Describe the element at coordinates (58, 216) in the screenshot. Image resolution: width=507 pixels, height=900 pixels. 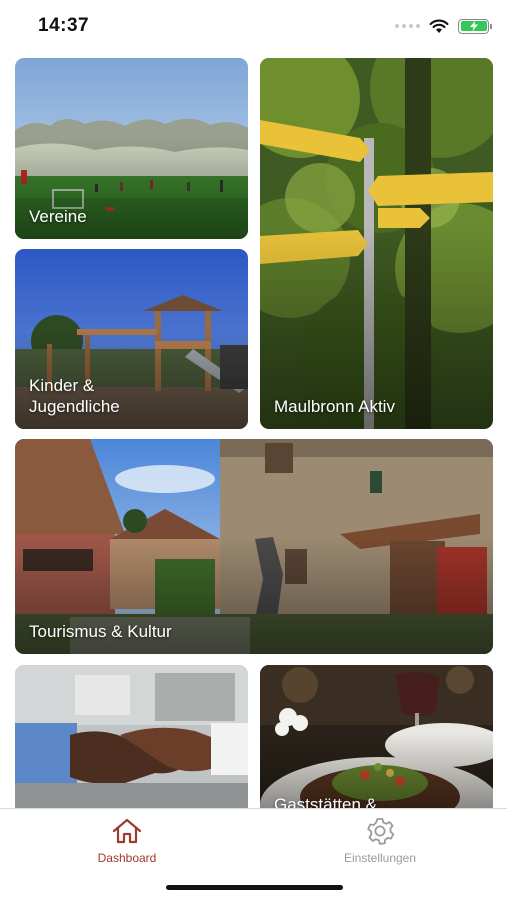
I see `tile-label: Vereine` at that location.